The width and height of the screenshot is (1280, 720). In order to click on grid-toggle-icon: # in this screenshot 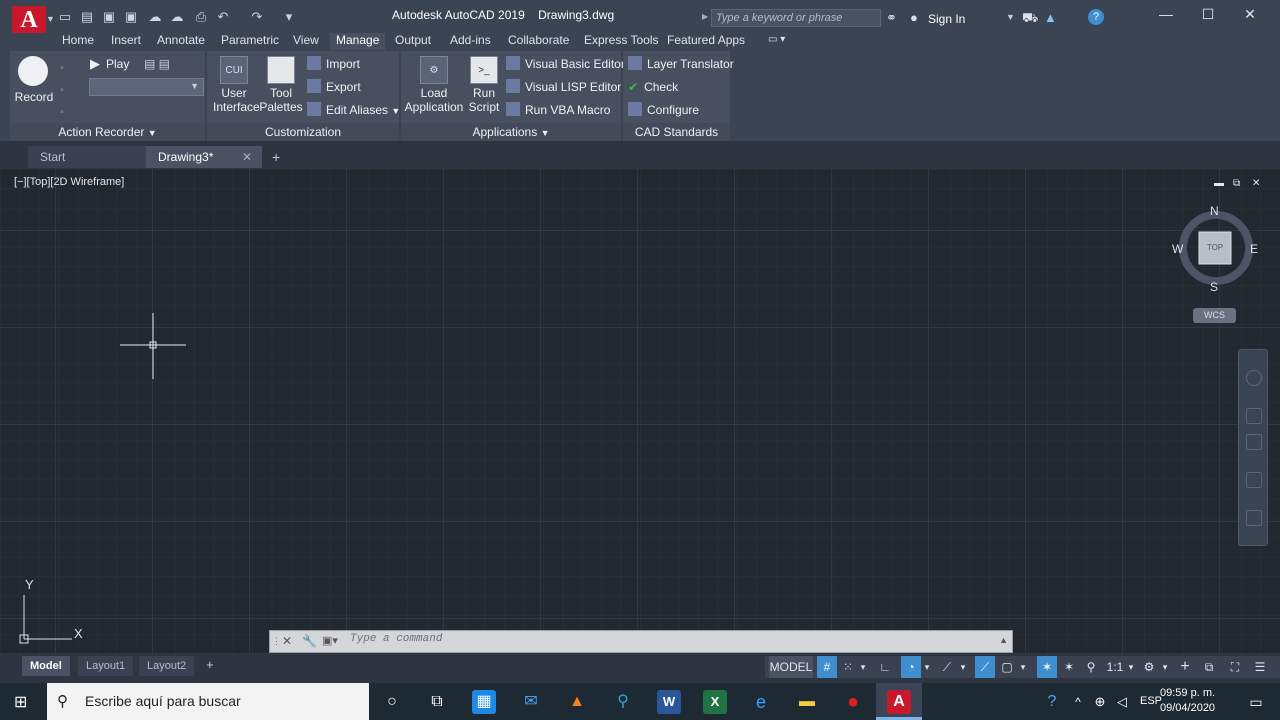, I will do `click(827, 667)`.